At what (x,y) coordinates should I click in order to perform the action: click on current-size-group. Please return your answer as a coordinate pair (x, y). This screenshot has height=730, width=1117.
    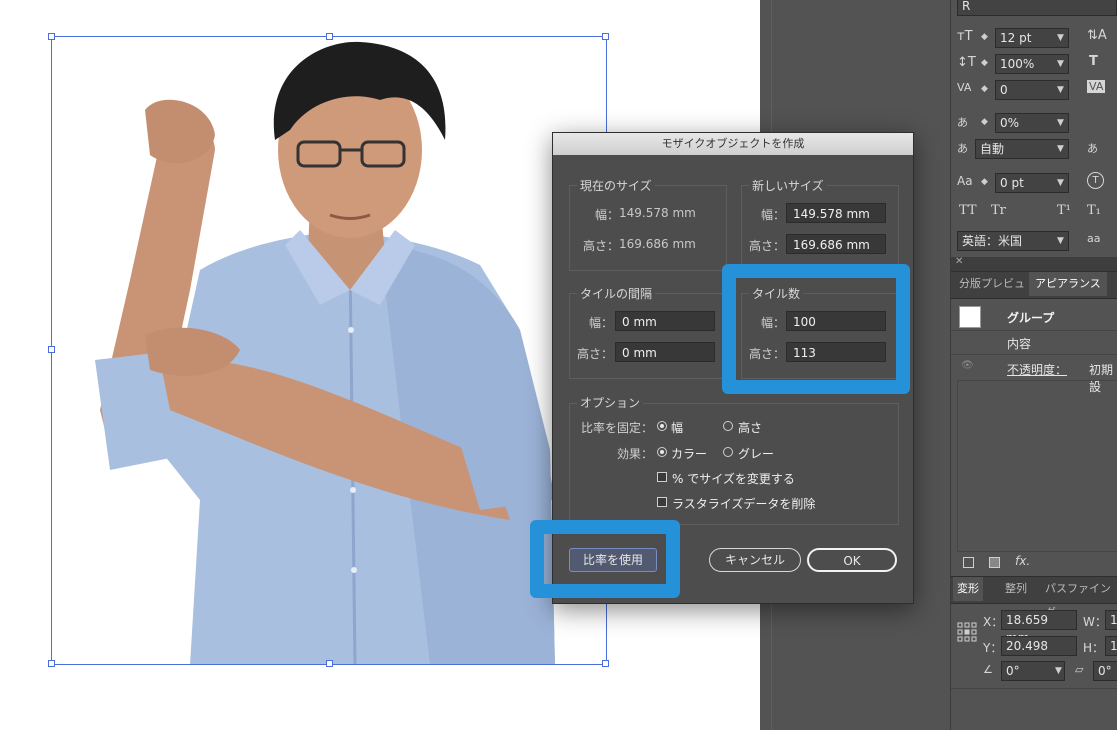
    Looking at the image, I should click on (648, 228).